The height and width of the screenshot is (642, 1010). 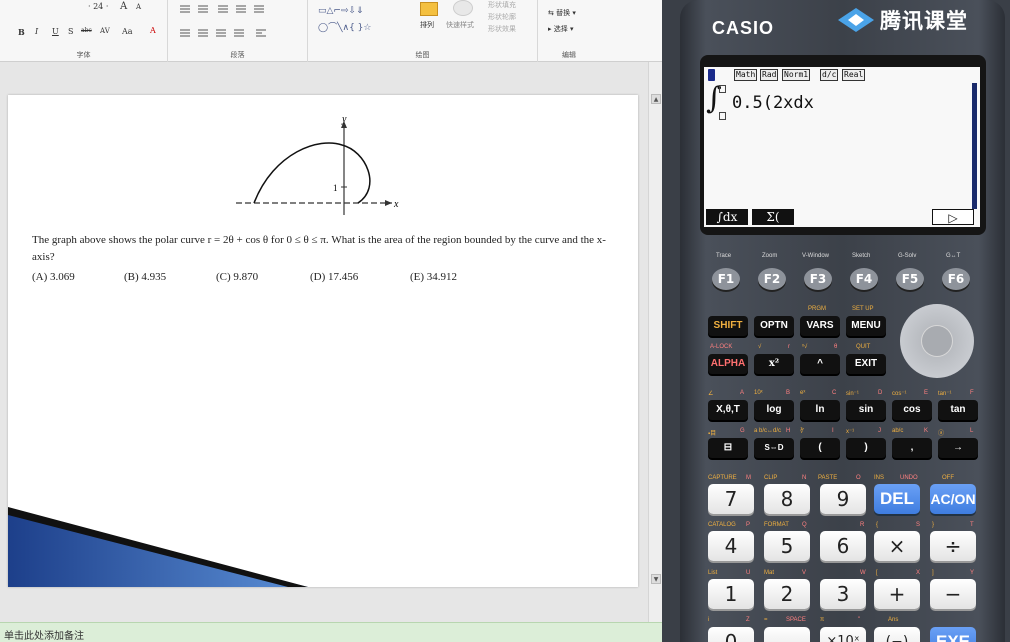 What do you see at coordinates (972, 573) in the screenshot?
I see `label-y: Y` at bounding box center [972, 573].